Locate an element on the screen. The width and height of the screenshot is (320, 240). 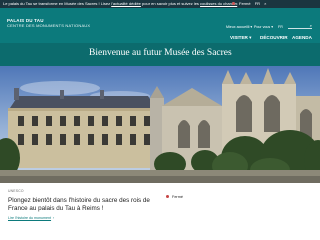
read-history-label: Lire l'histoire du monument is located at coordinates (30, 218).